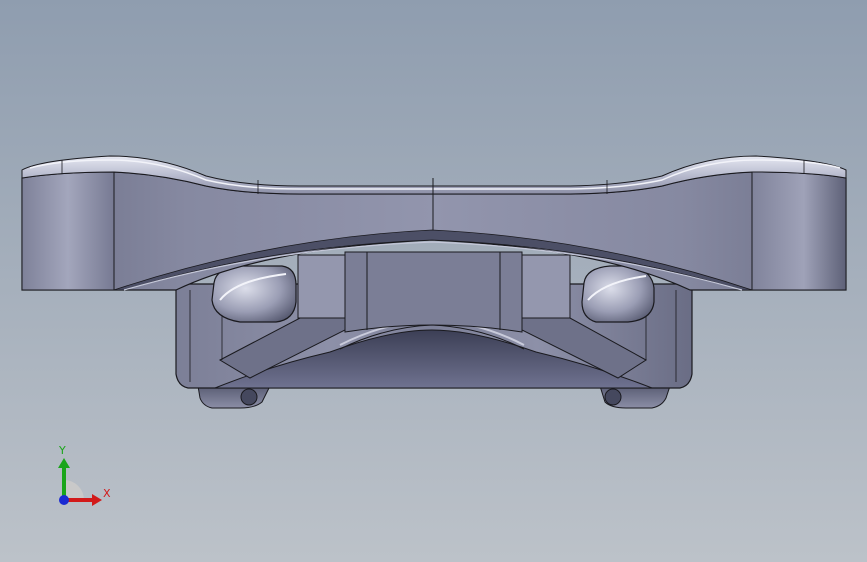  What do you see at coordinates (799, 231) in the screenshot?
I see `flange-right-end` at bounding box center [799, 231].